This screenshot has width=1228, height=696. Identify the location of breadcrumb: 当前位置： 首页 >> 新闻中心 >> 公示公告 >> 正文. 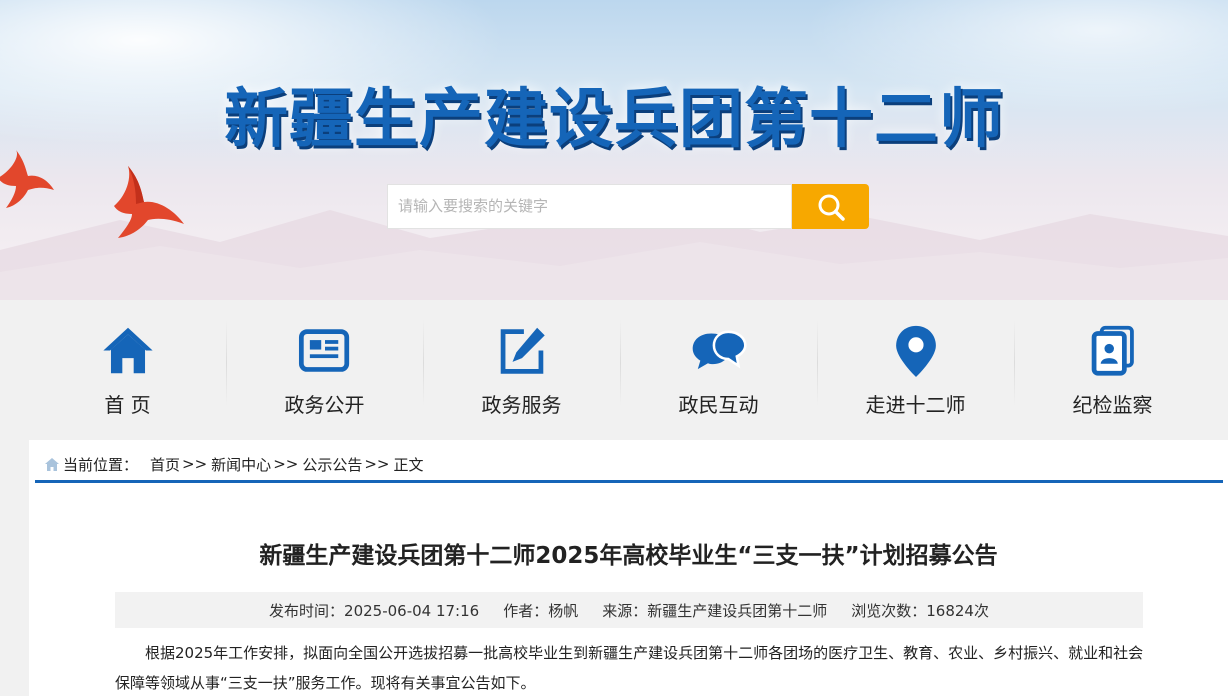
(234, 464).